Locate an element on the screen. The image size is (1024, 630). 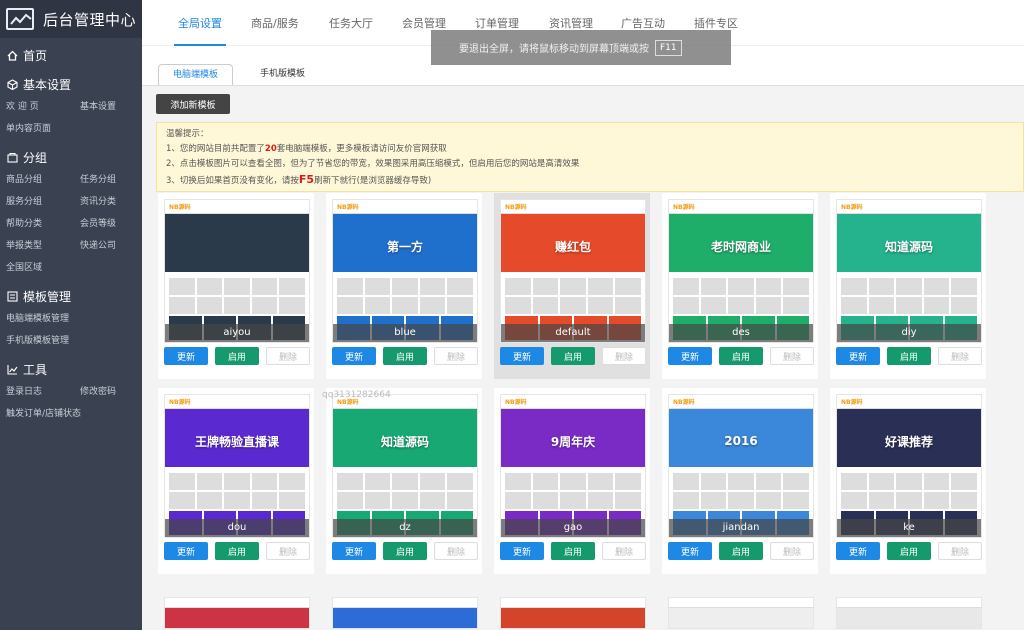
nav-section-basic: 基本设置 is located at coordinates (71, 84).